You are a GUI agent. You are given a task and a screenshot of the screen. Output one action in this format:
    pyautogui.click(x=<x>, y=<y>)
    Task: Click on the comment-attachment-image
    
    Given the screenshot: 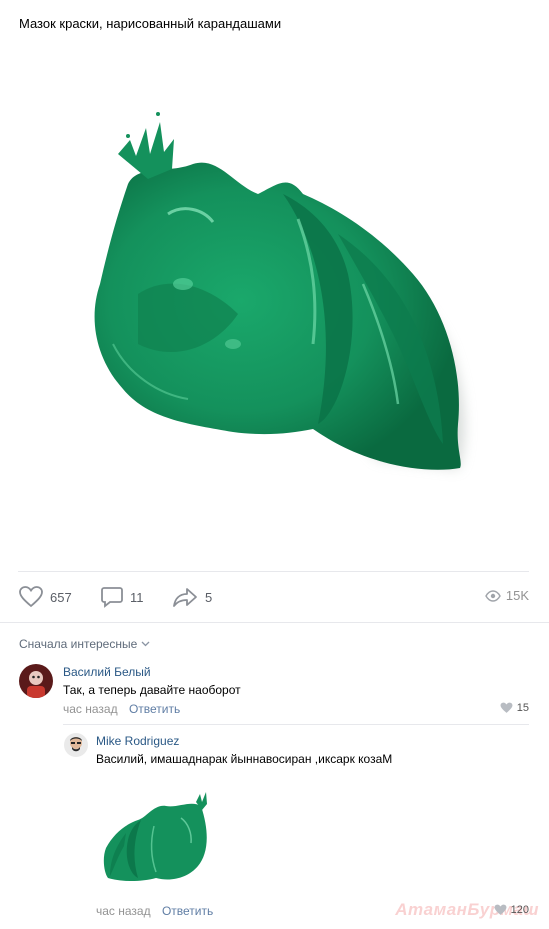 What is the action you would take?
    pyautogui.click(x=156, y=838)
    